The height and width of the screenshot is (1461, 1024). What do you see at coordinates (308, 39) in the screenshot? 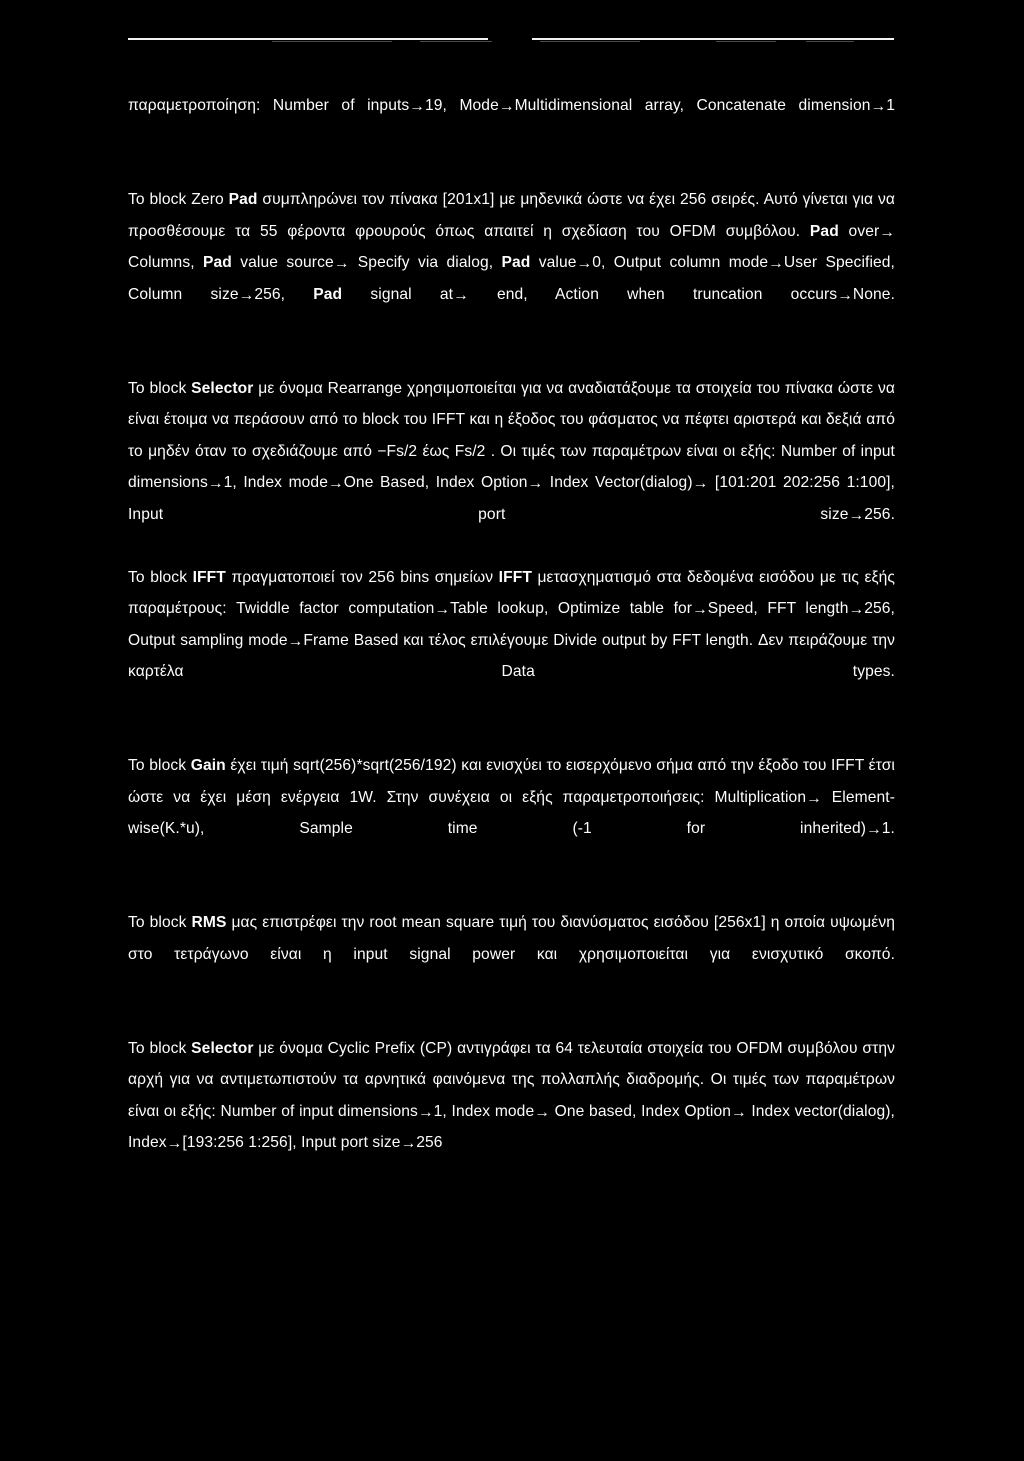
I see `header-rule-left` at bounding box center [308, 39].